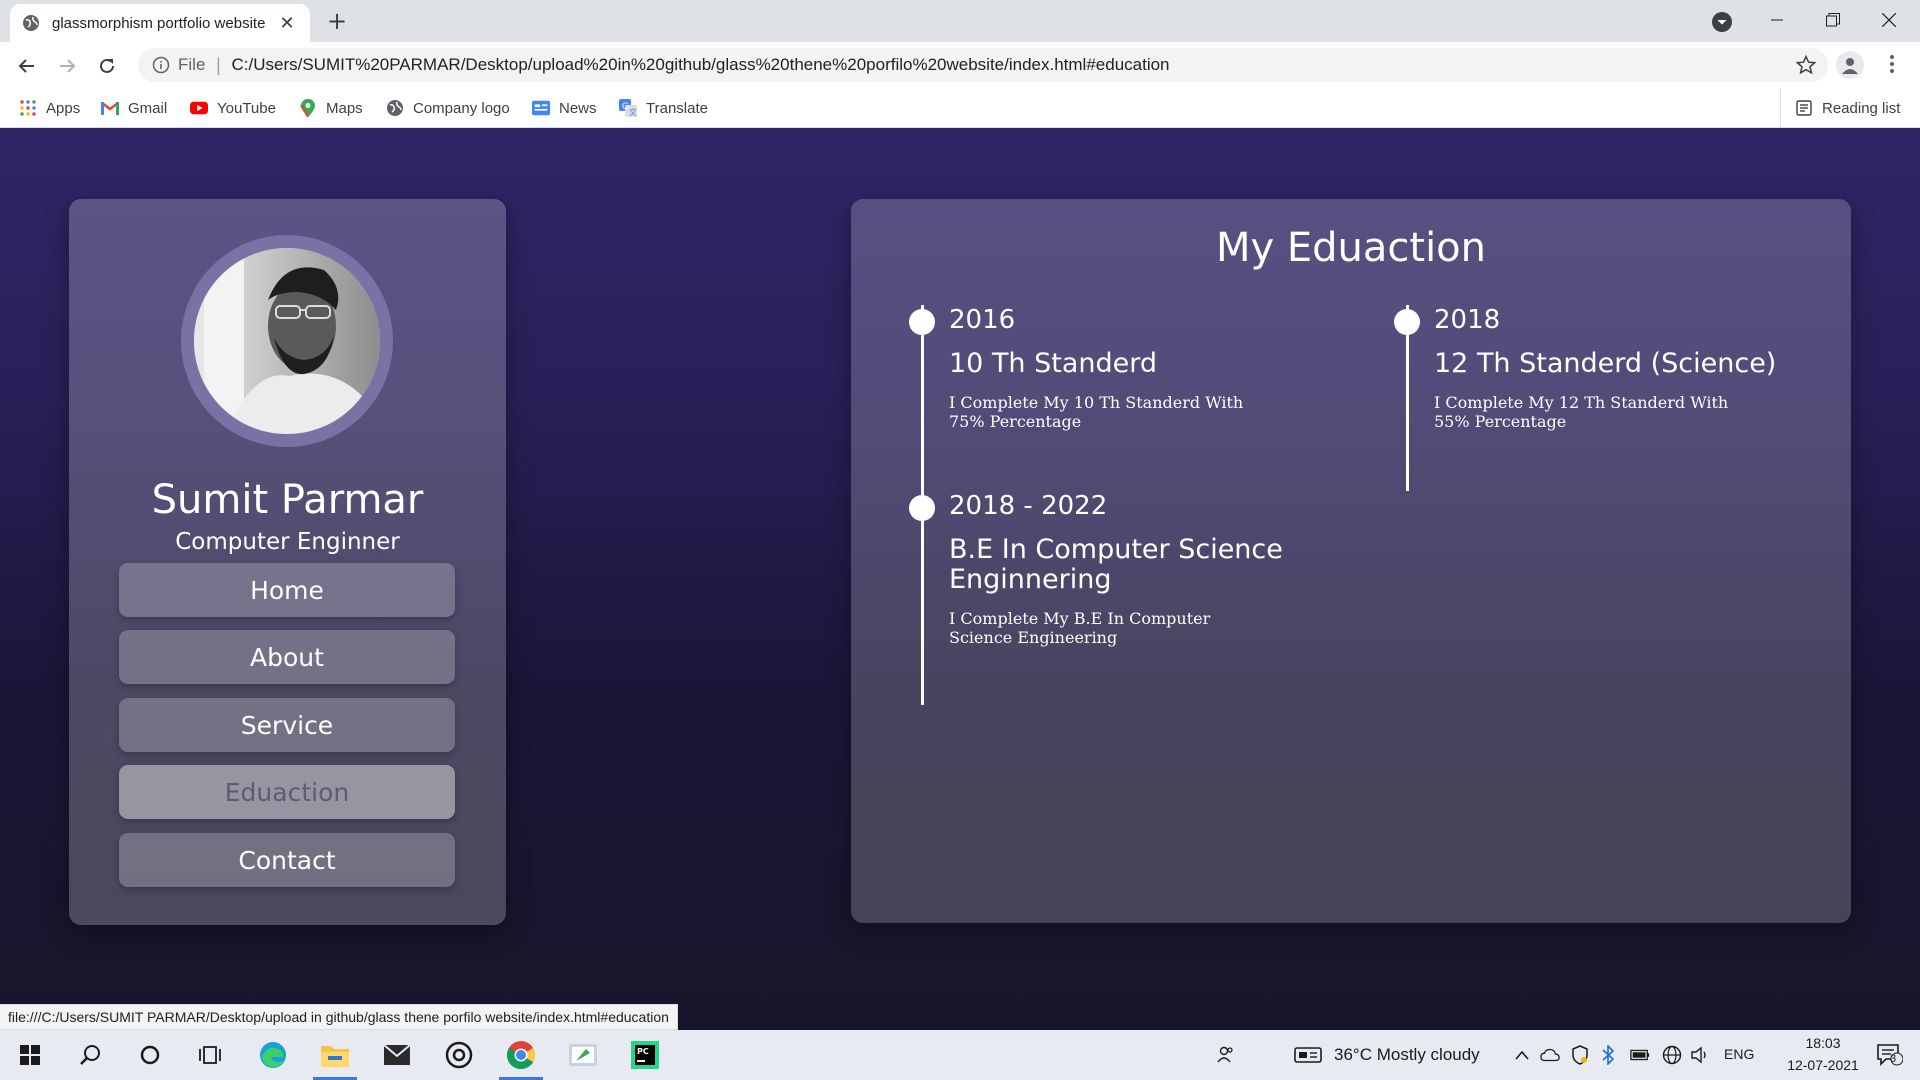  Describe the element at coordinates (63, 108) in the screenshot. I see `bookmark-label: Apps` at that location.